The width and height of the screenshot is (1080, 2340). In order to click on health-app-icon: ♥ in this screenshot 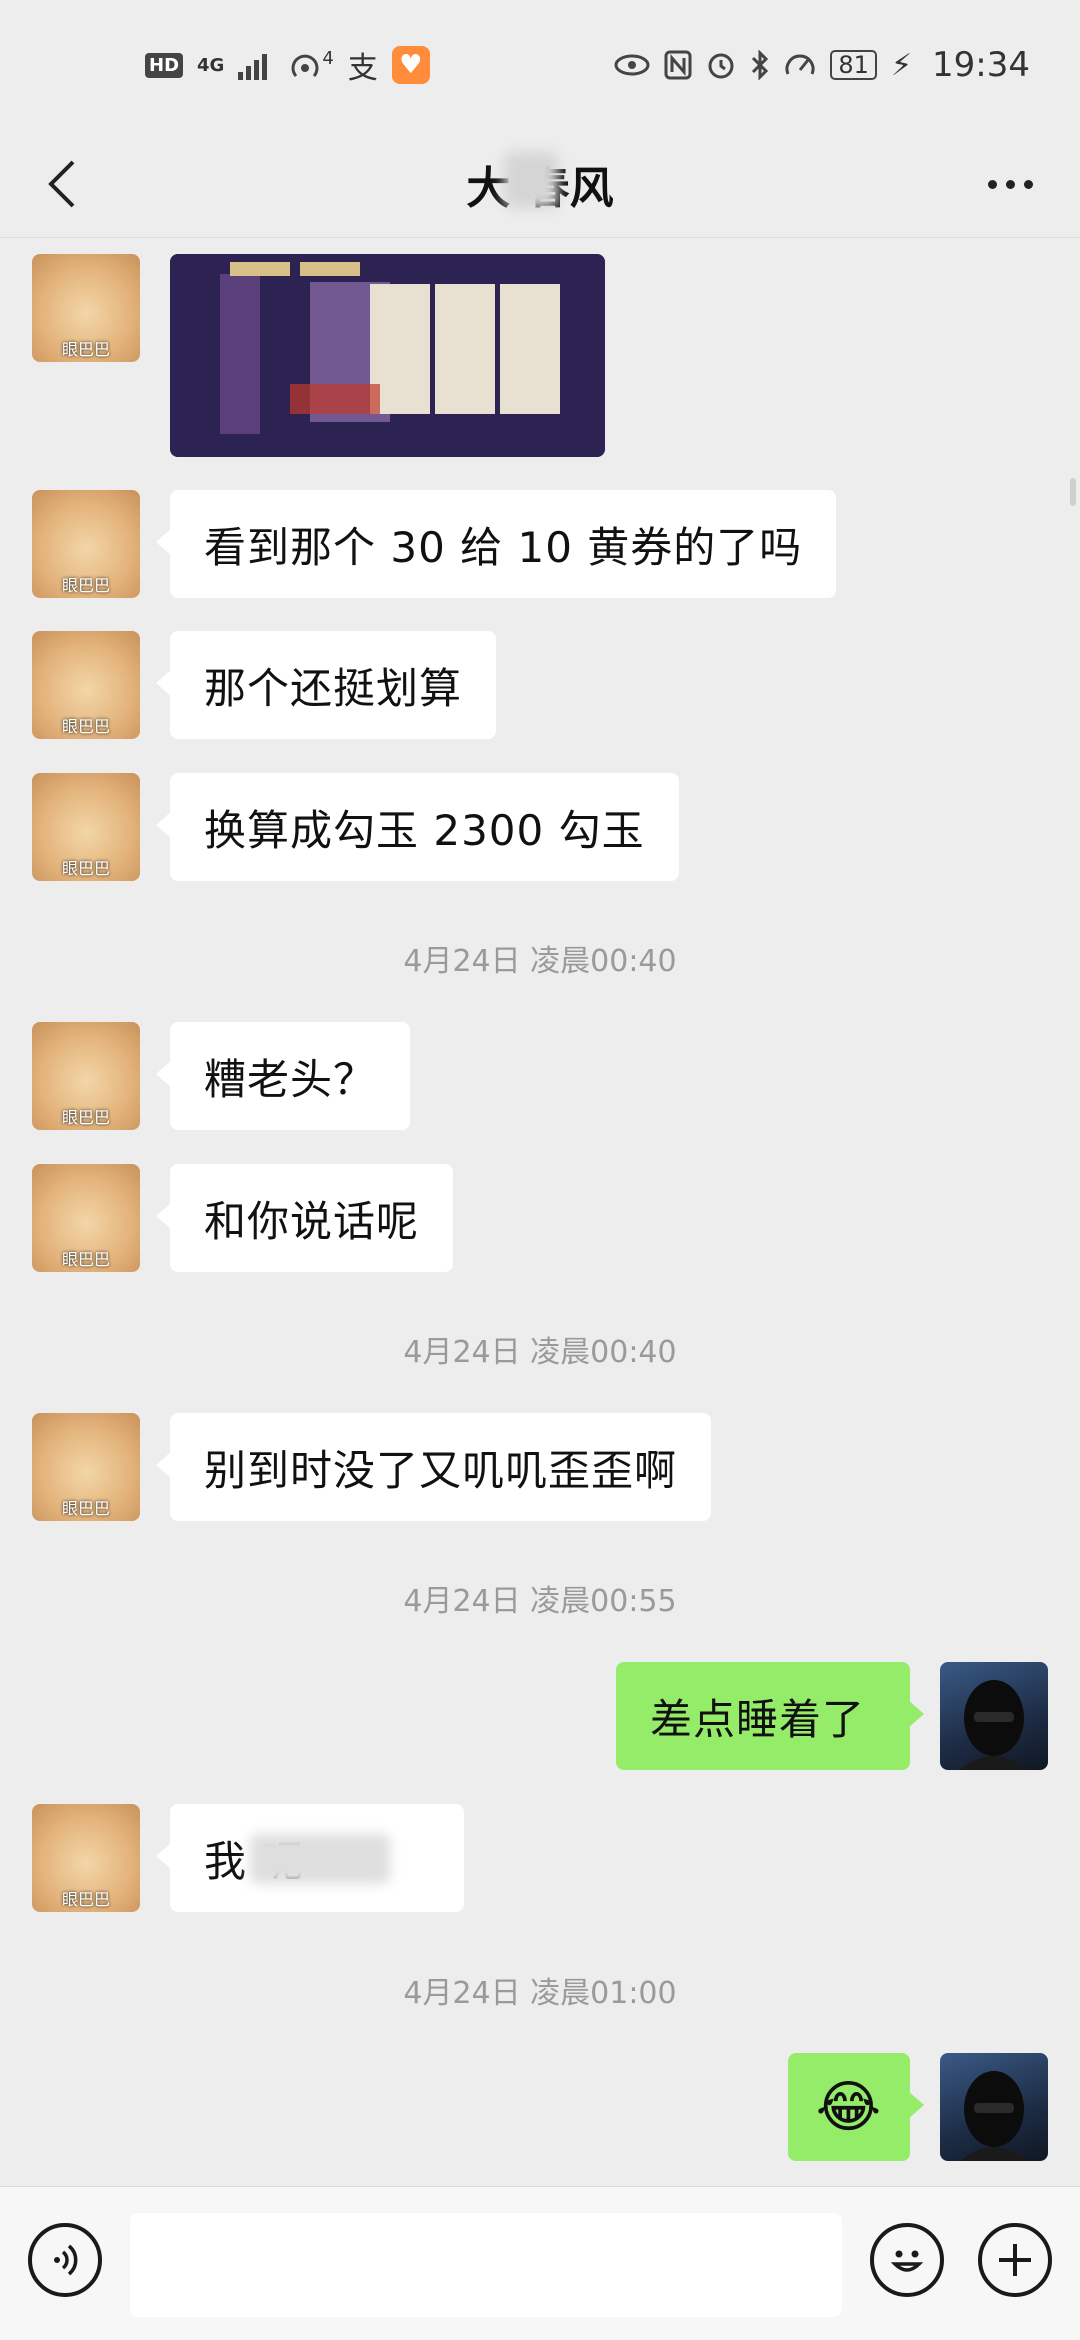, I will do `click(410, 65)`.